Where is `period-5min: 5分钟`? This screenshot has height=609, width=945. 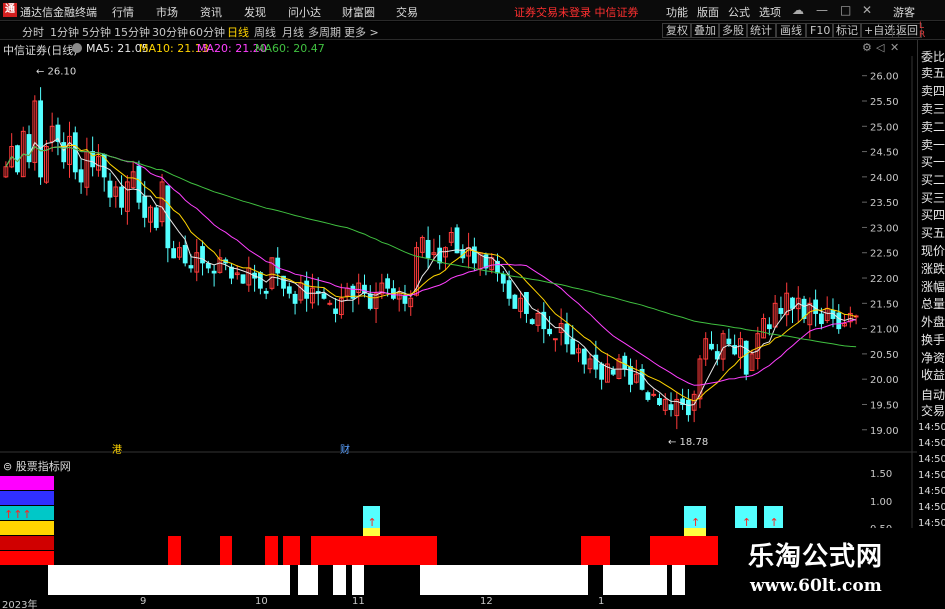 period-5min: 5分钟 is located at coordinates (96, 32).